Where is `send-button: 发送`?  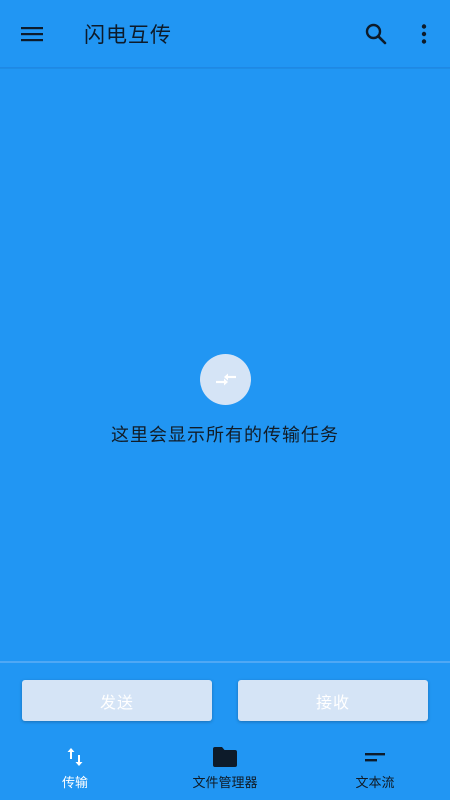
send-button: 发送 is located at coordinates (117, 700).